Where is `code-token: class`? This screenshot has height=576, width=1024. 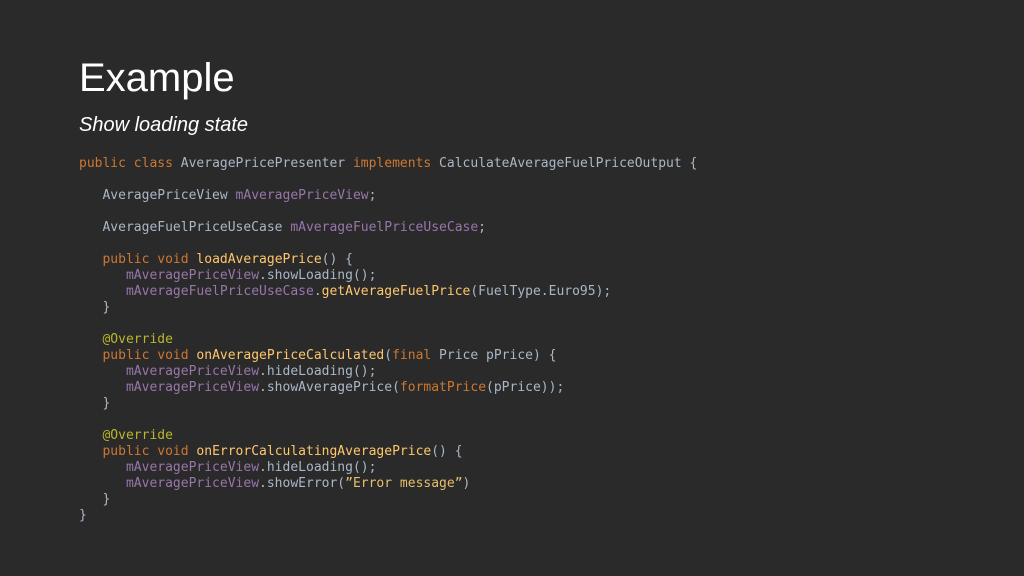
code-token: class is located at coordinates (153, 163).